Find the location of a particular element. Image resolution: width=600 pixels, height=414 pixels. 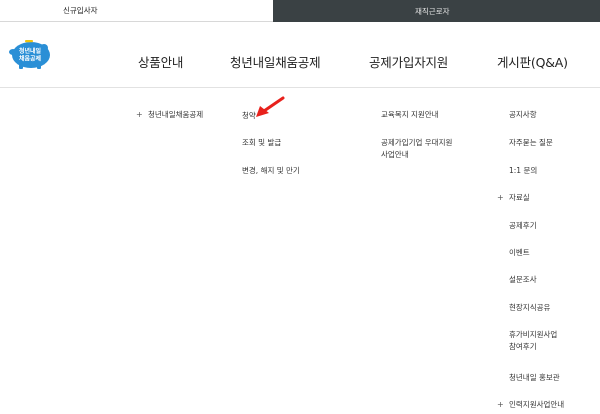

menu-reviews: 공제후기 is located at coordinates (523, 226).